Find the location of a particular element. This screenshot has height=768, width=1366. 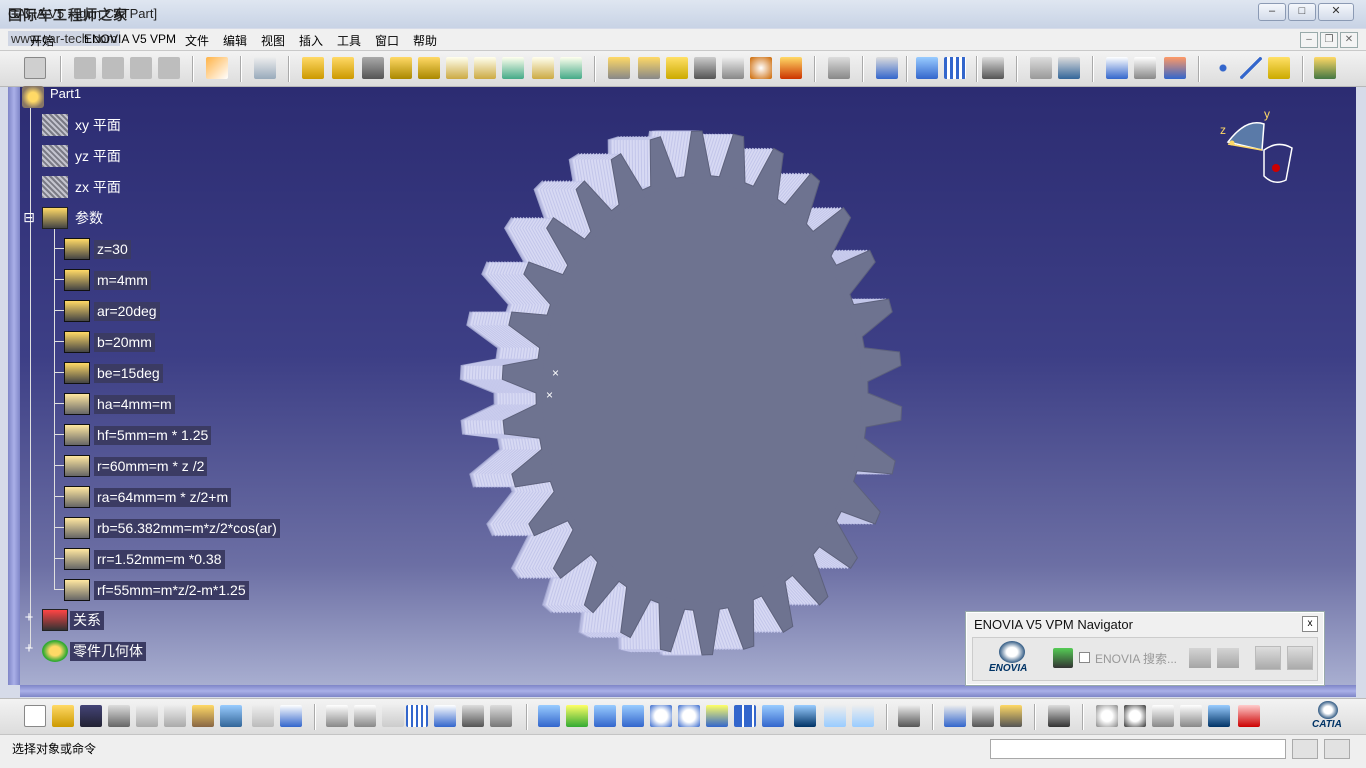

doc-minimize-button: – is located at coordinates (1309, 40).